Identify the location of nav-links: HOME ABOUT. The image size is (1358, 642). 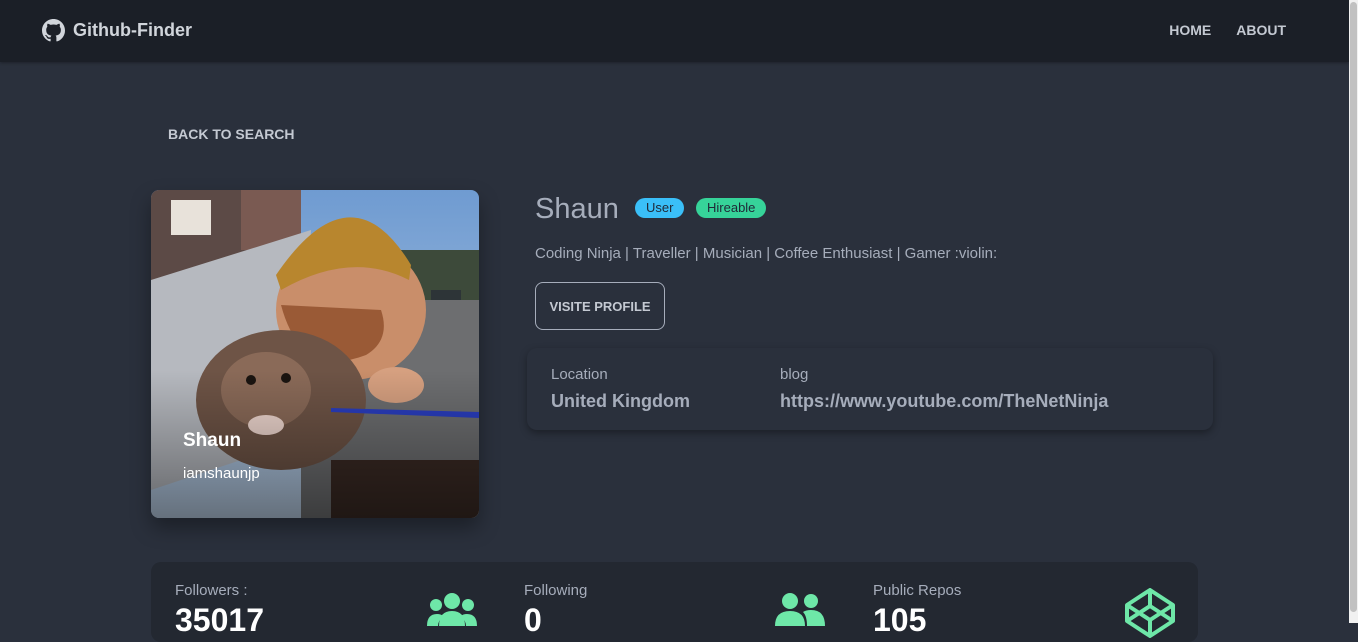
(1227, 30).